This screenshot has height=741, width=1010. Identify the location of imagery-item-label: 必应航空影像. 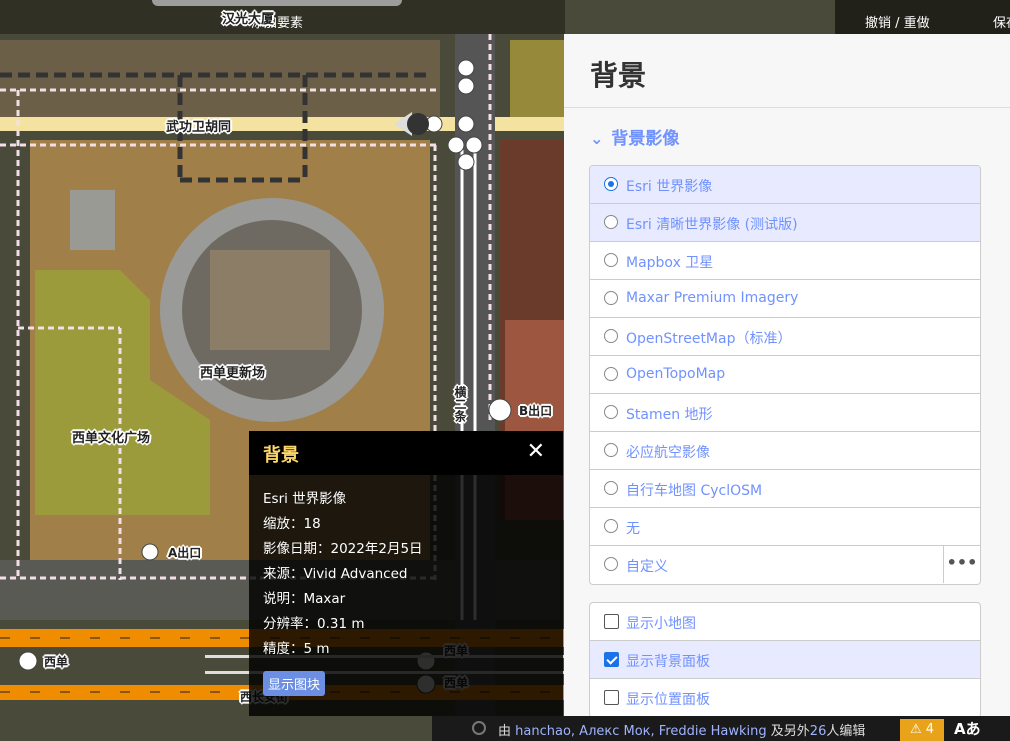
(668, 453).